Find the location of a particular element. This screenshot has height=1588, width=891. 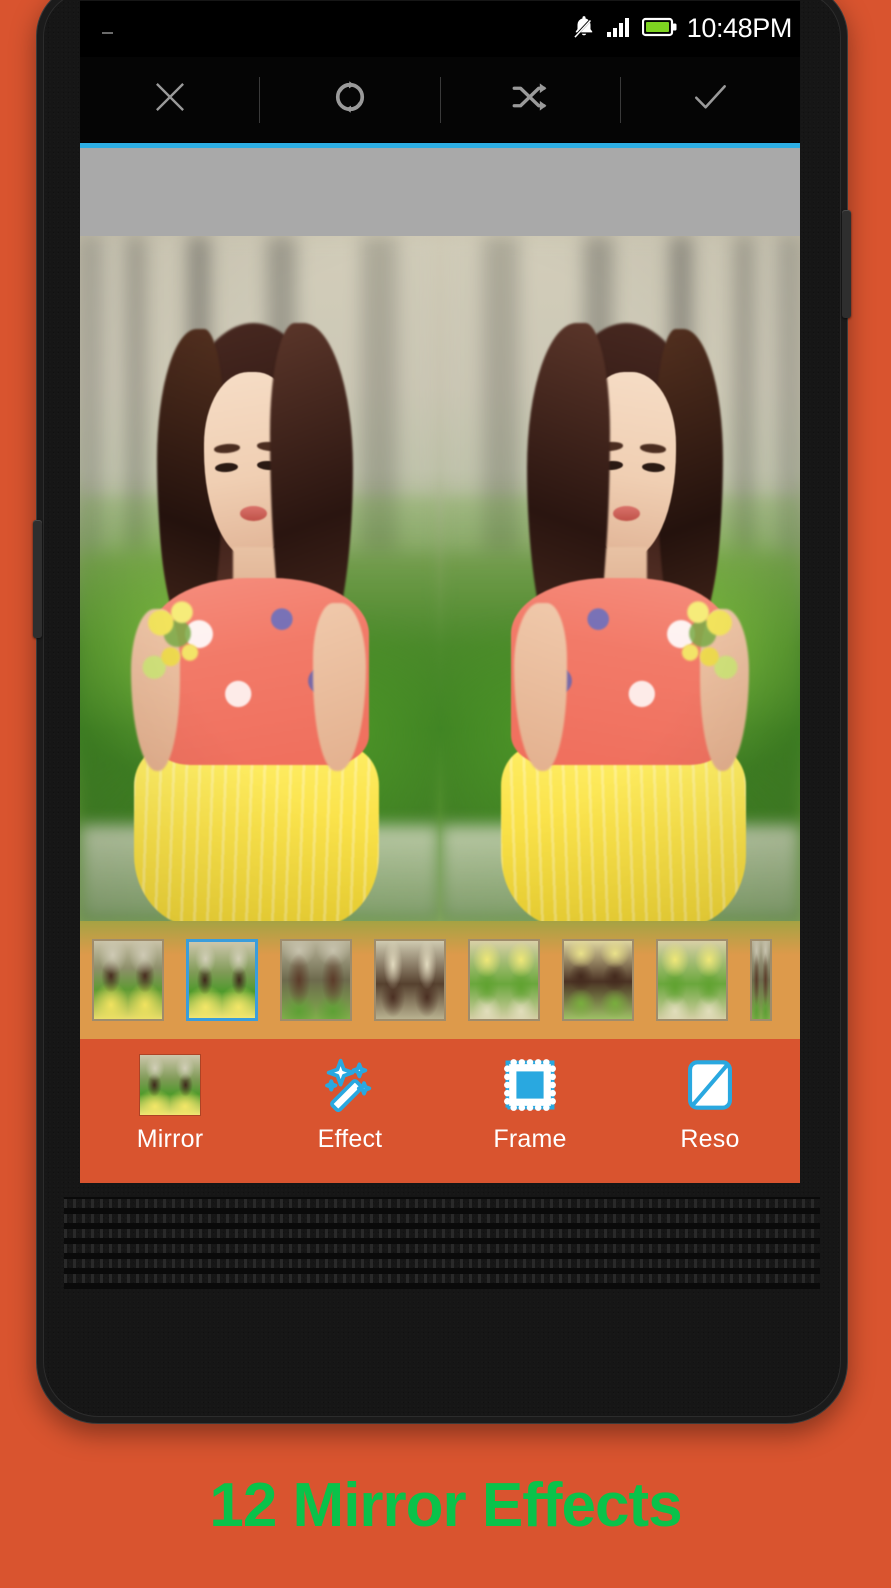

volume-button is located at coordinates (37, 579).